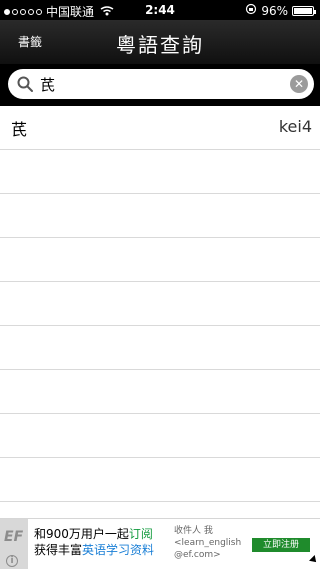 The height and width of the screenshot is (569, 320). I want to click on search-text: 芪, so click(48, 84).